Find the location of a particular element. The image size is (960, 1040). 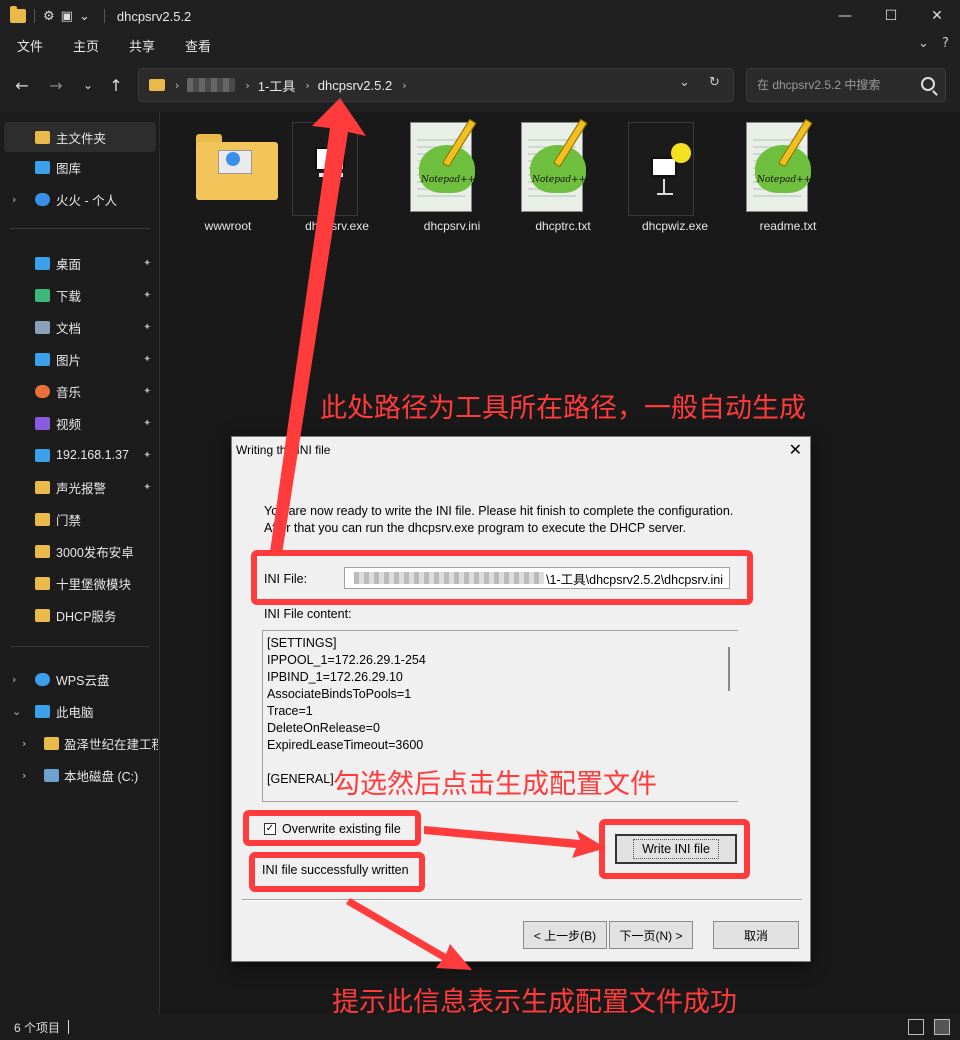

document-icon is located at coordinates (42, 327).